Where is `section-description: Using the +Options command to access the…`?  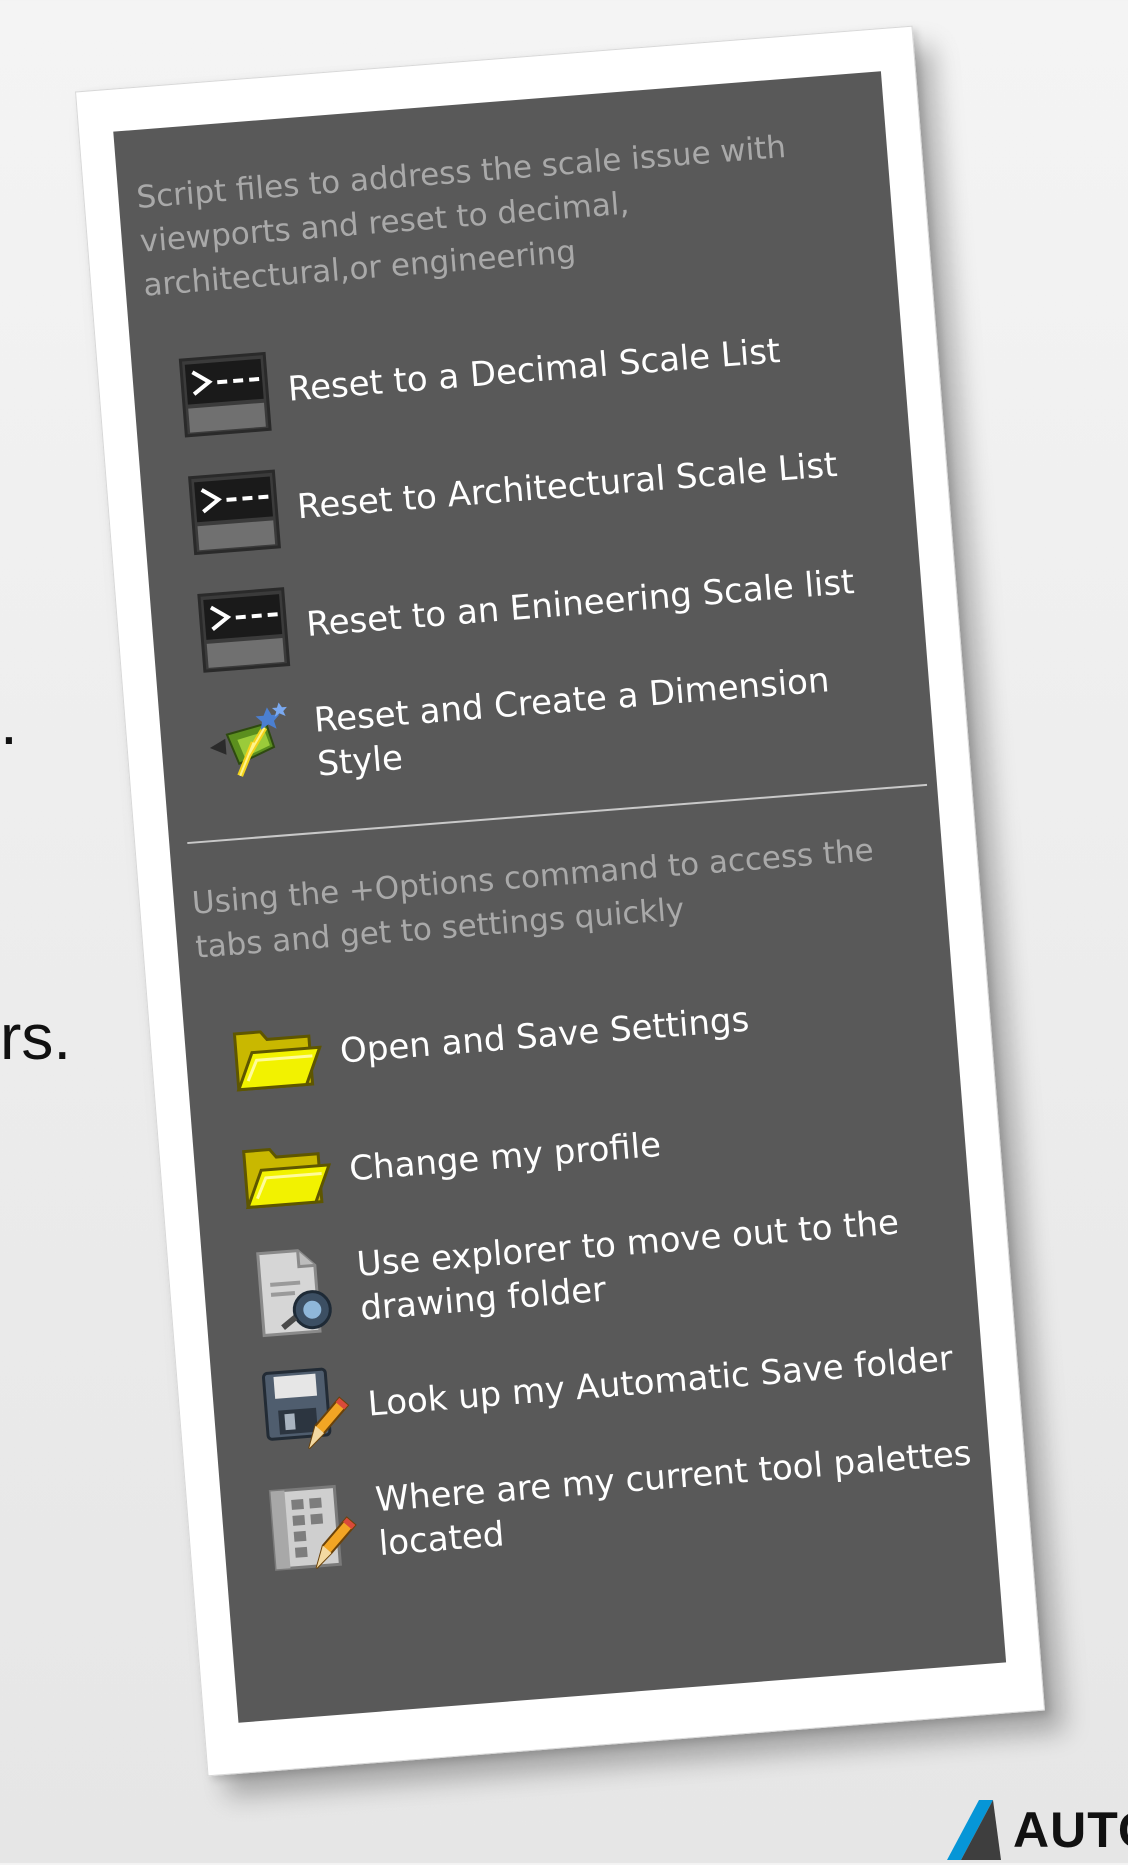
section-description: Using the +Options command to access the… is located at coordinates (532, 899).